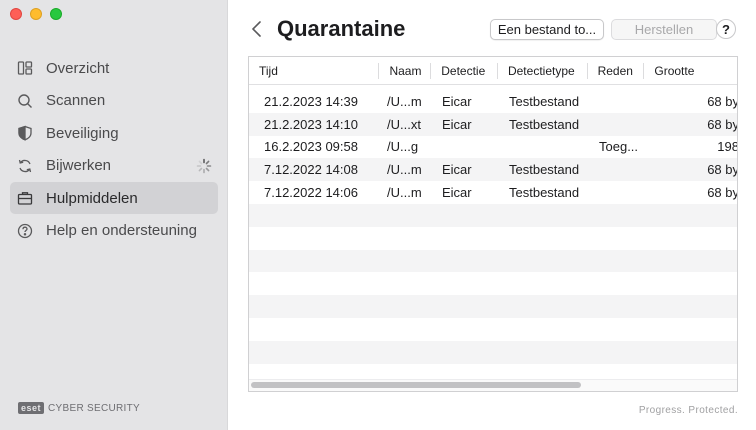  What do you see at coordinates (114, 166) in the screenshot?
I see `sidebar-item-bijwerken: Bijwerken` at bounding box center [114, 166].